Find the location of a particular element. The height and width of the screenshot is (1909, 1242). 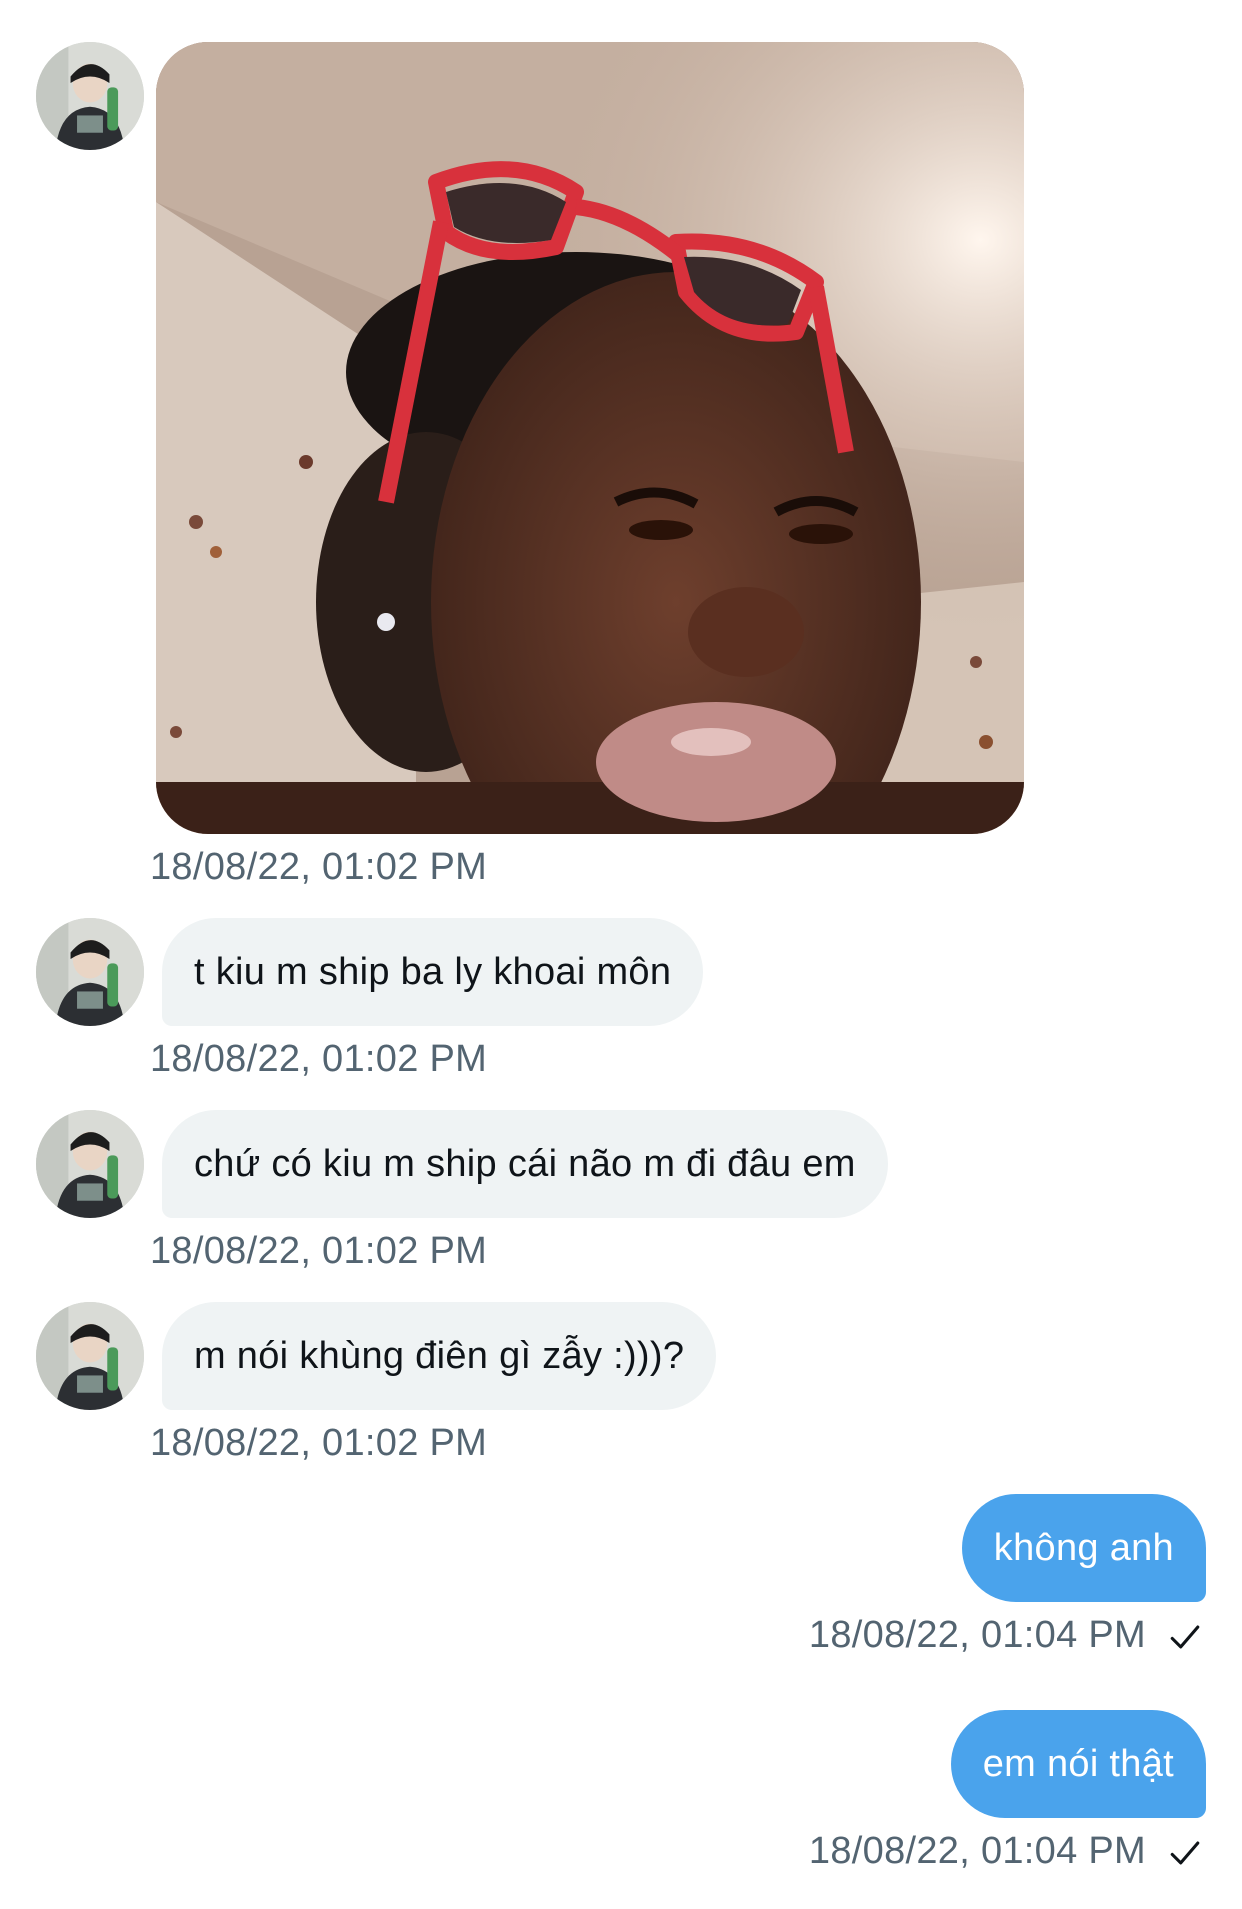

outgoing-message-bubble: không anh is located at coordinates (1083, 1548).